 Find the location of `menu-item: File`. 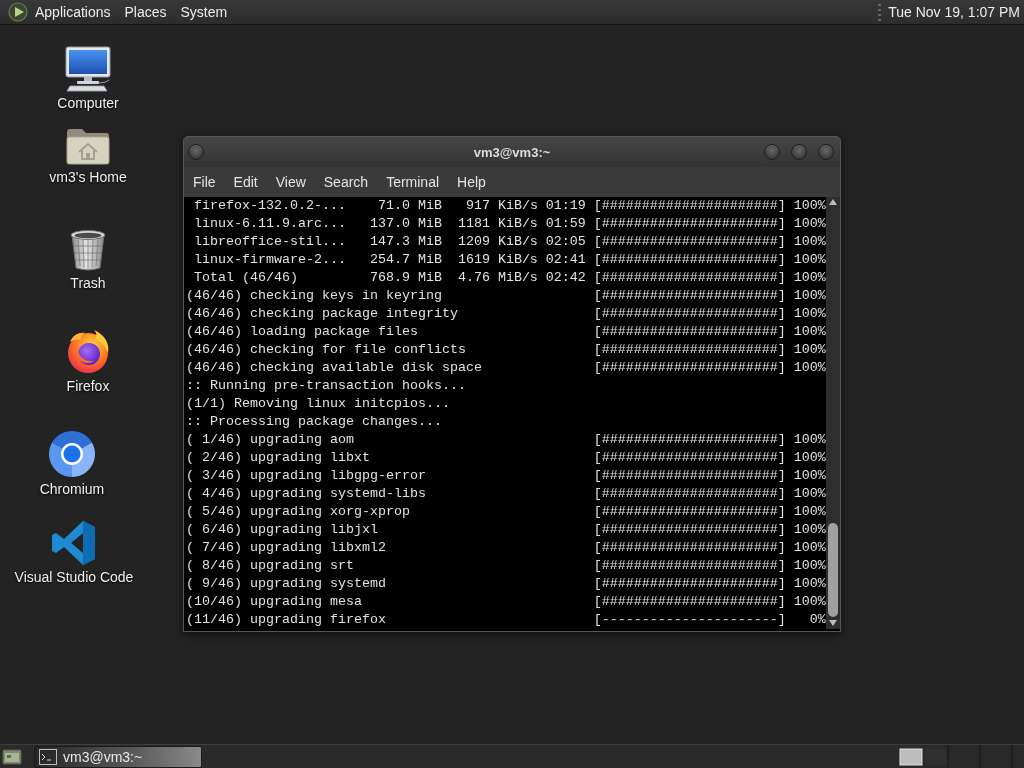

menu-item: File is located at coordinates (204, 182).